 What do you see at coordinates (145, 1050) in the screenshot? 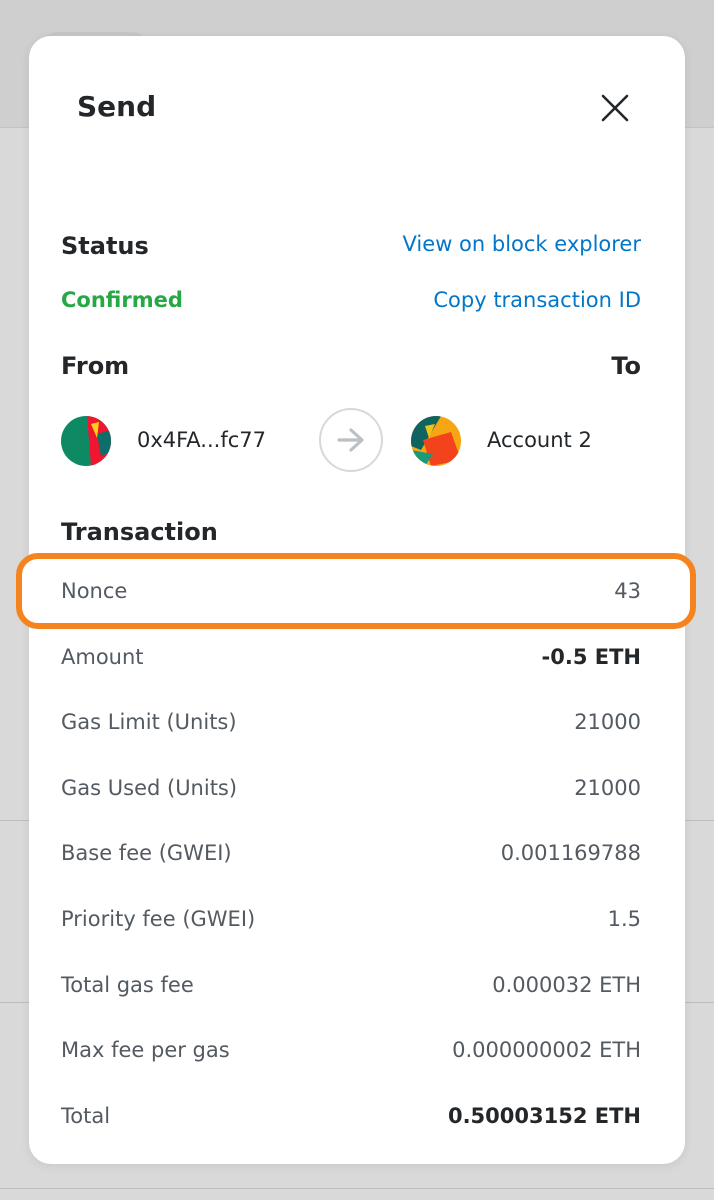
I see `row-label: Max fee per gas` at bounding box center [145, 1050].